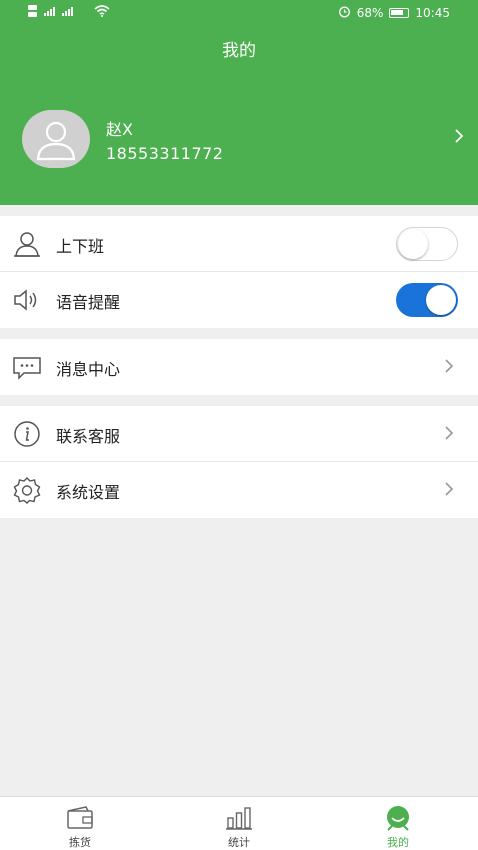  I want to click on tab-mine: 我的, so click(398, 825).